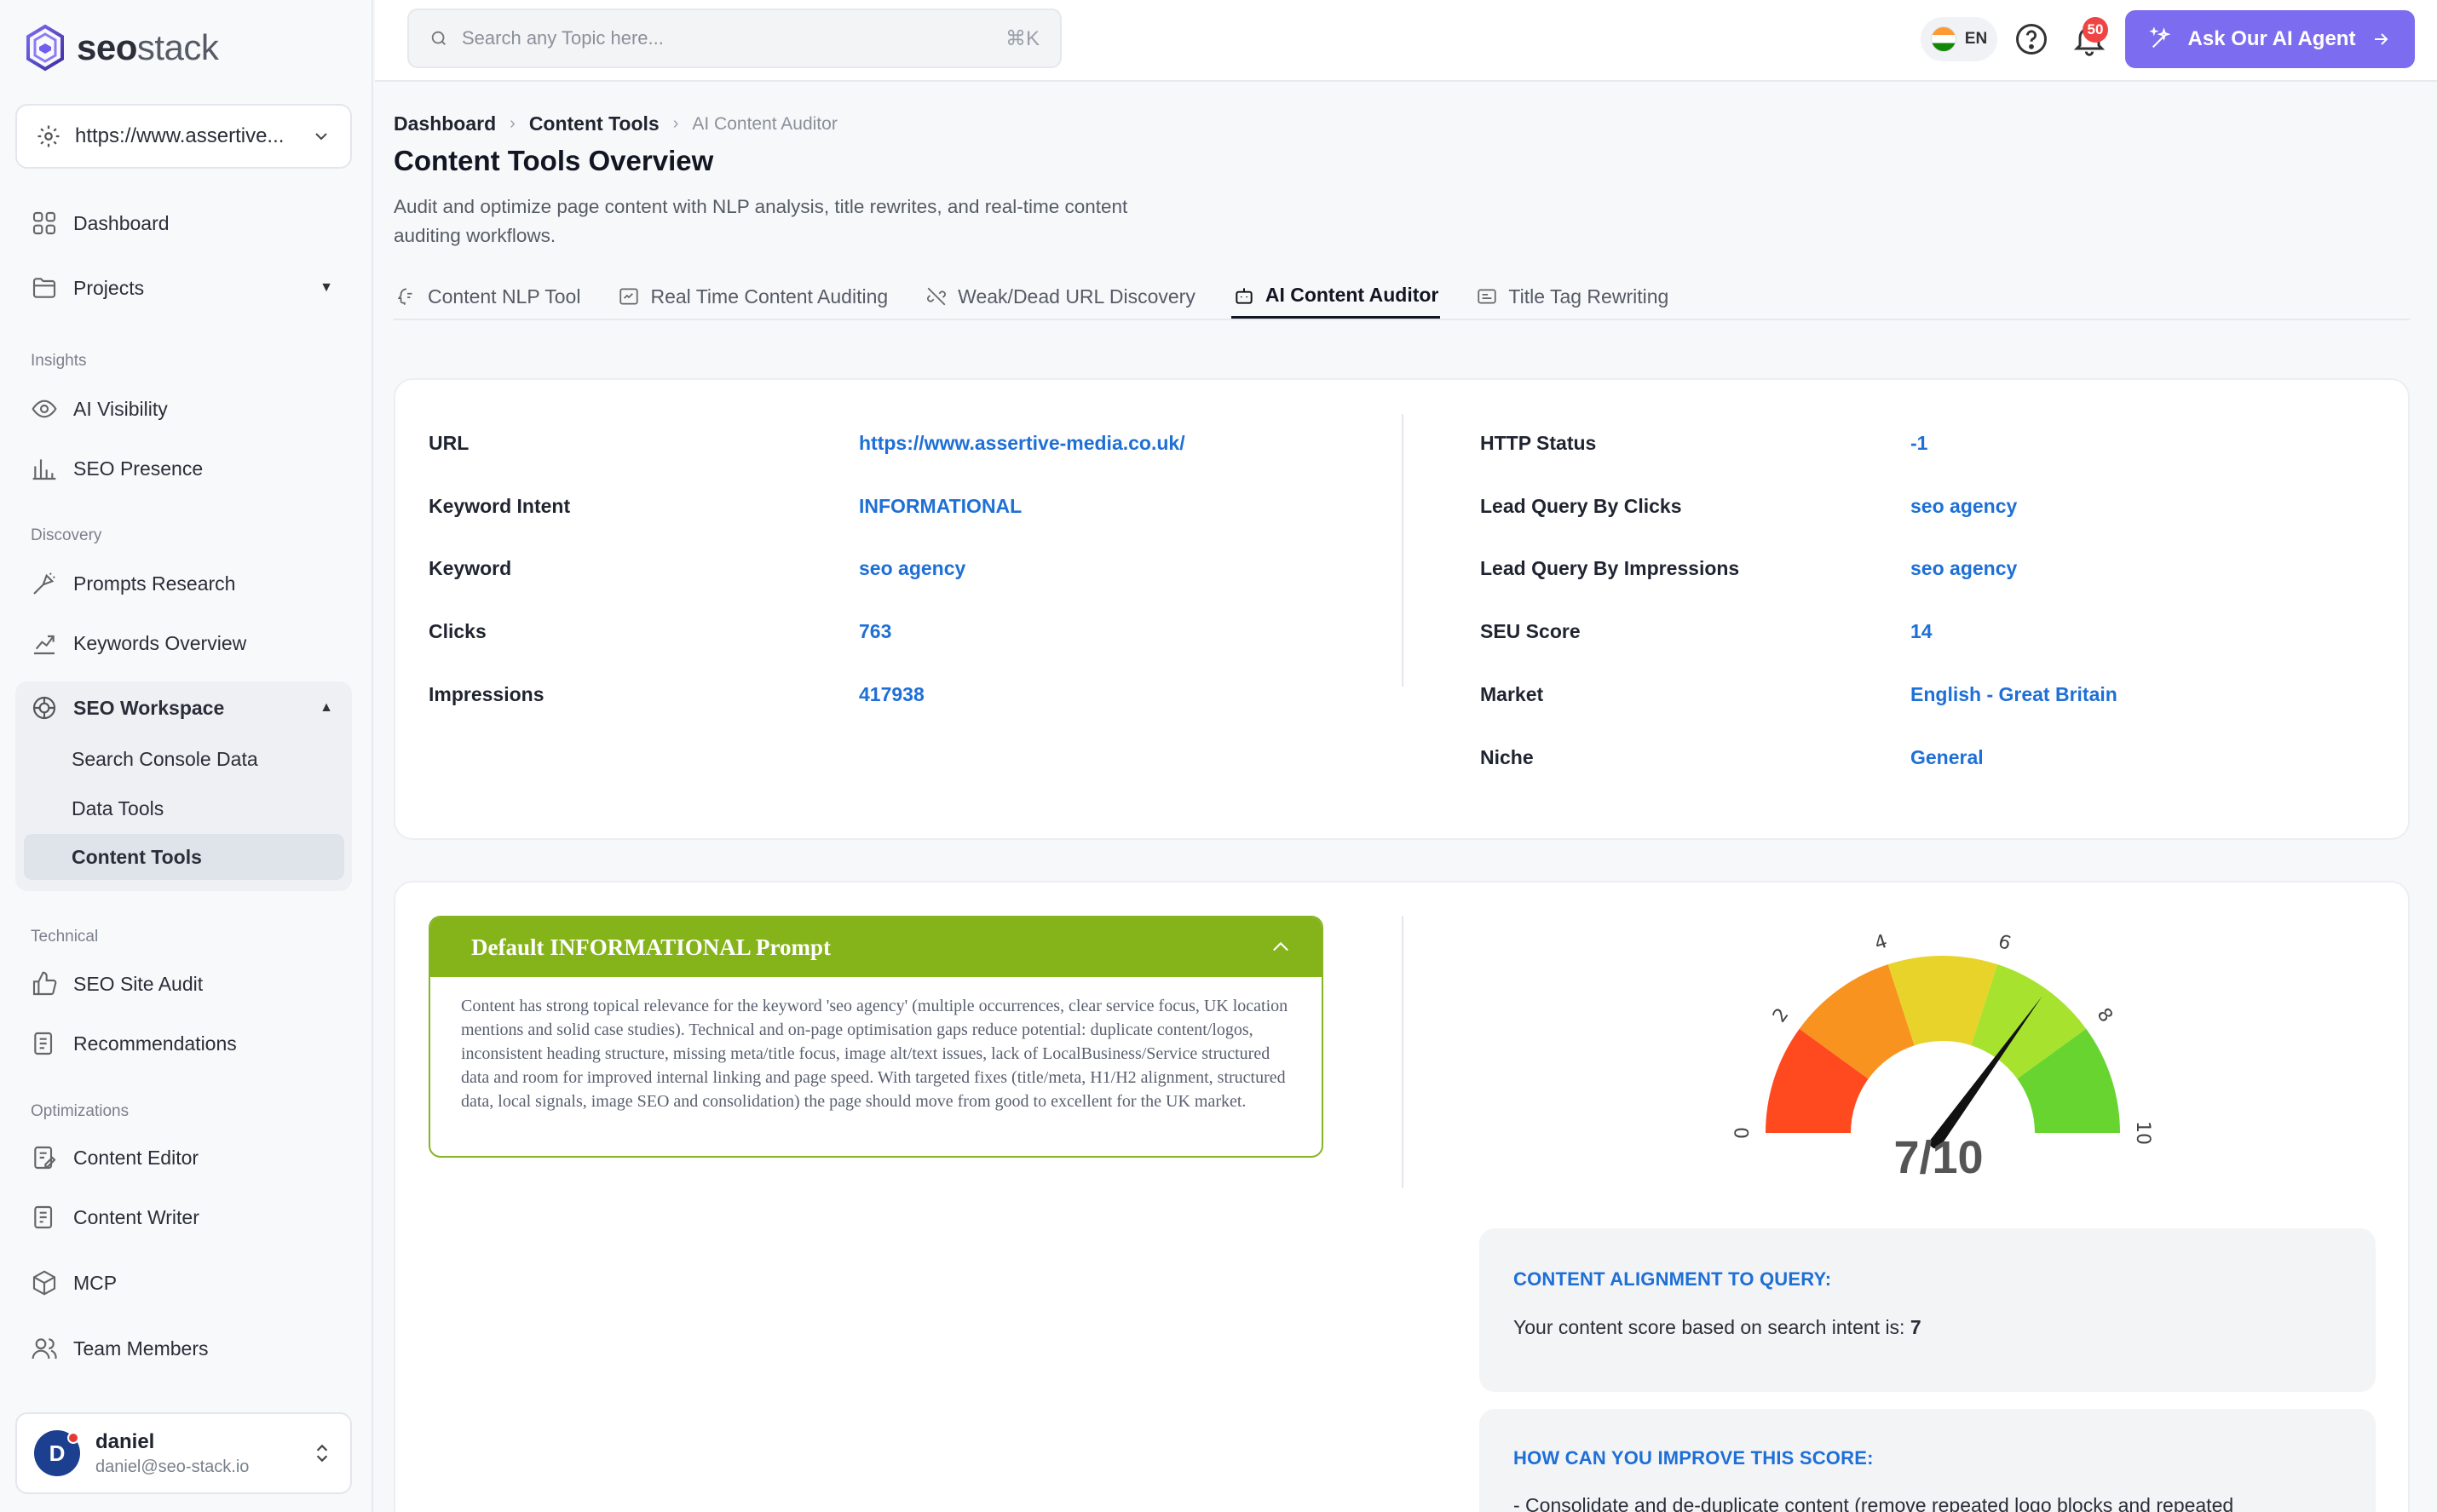  What do you see at coordinates (184, 857) in the screenshot?
I see `sidebar-subitem-content-tools: Content Tools` at bounding box center [184, 857].